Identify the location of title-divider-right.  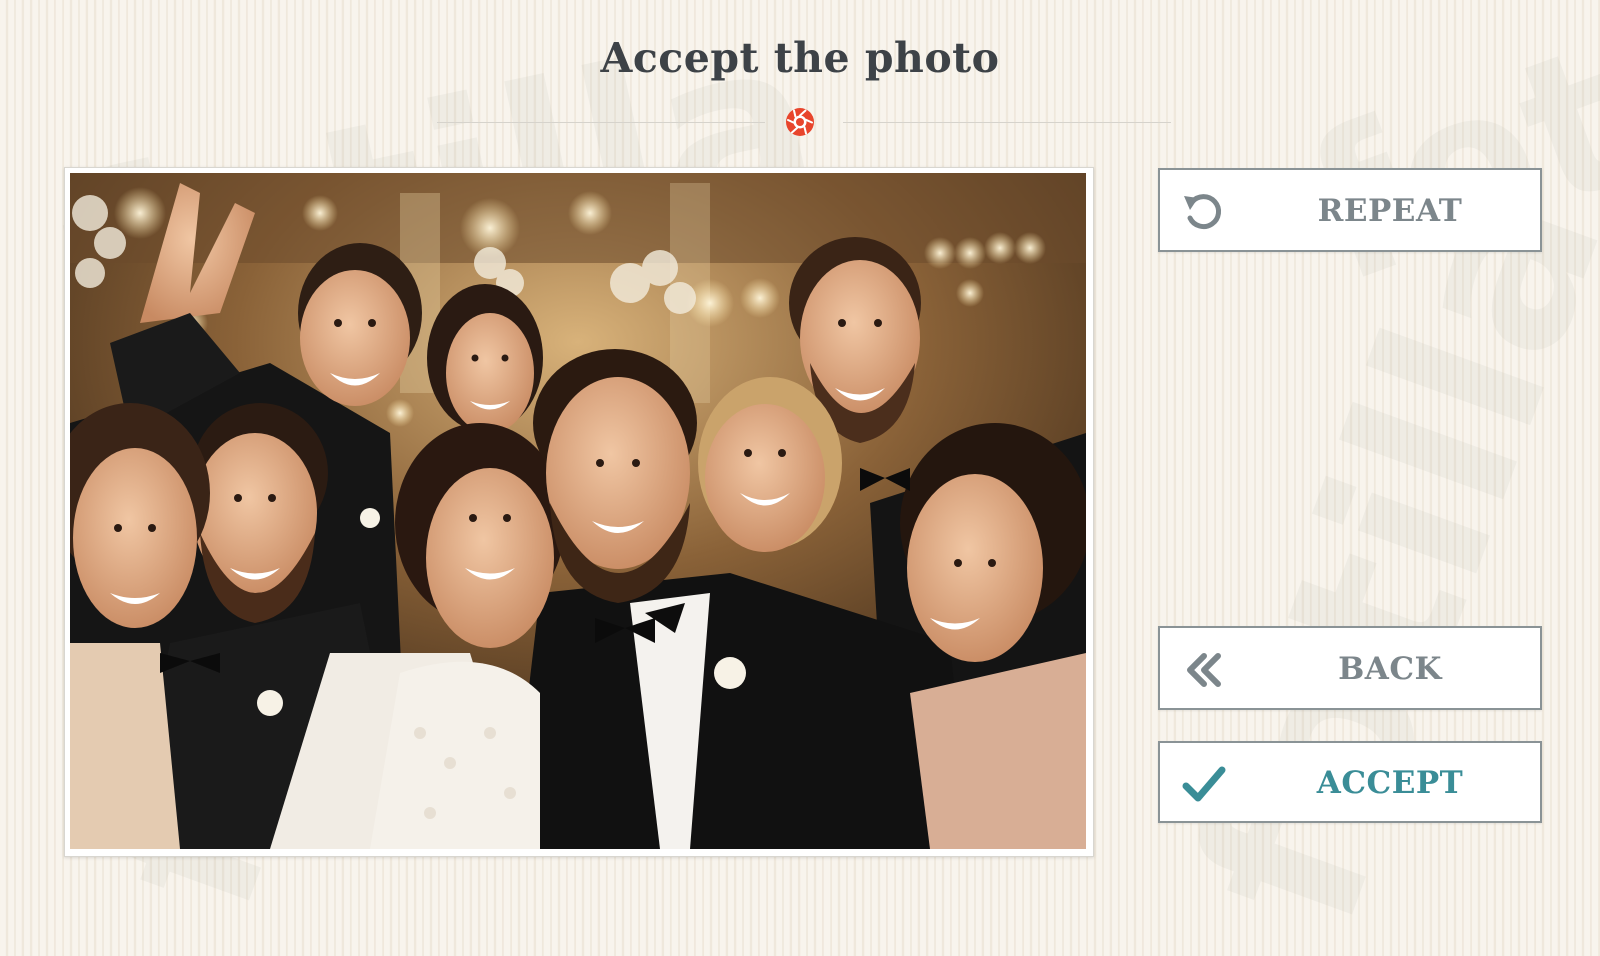
(1007, 122).